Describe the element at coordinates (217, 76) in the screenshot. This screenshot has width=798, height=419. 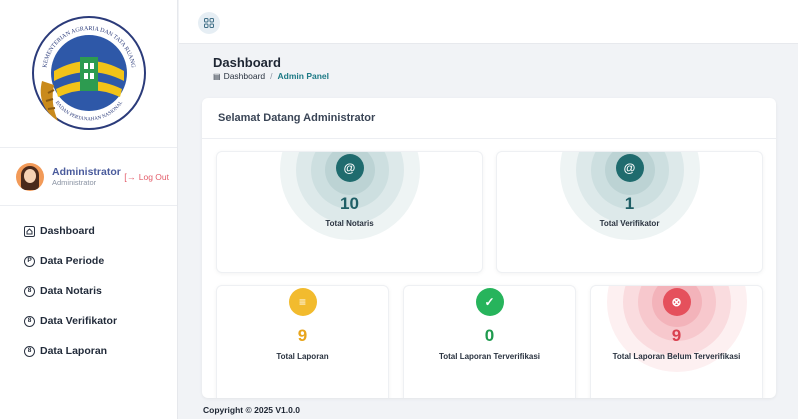
I see `dashboard-icon: ▤` at that location.